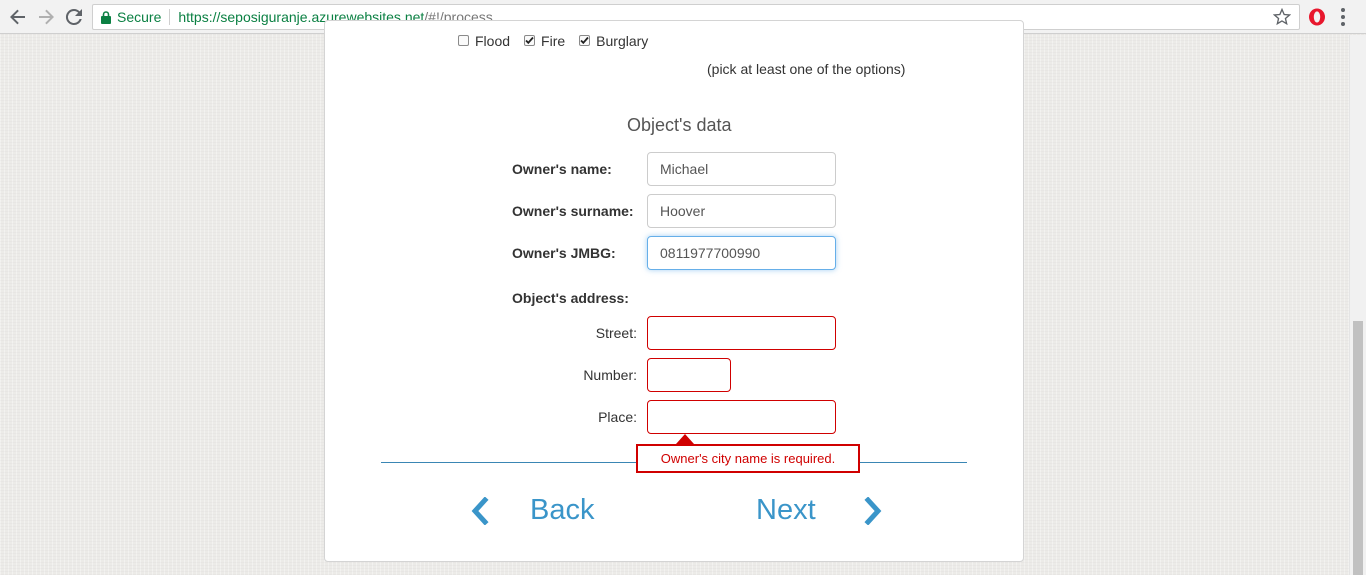  What do you see at coordinates (1317, 17) in the screenshot?
I see `opera-extension-icon` at bounding box center [1317, 17].